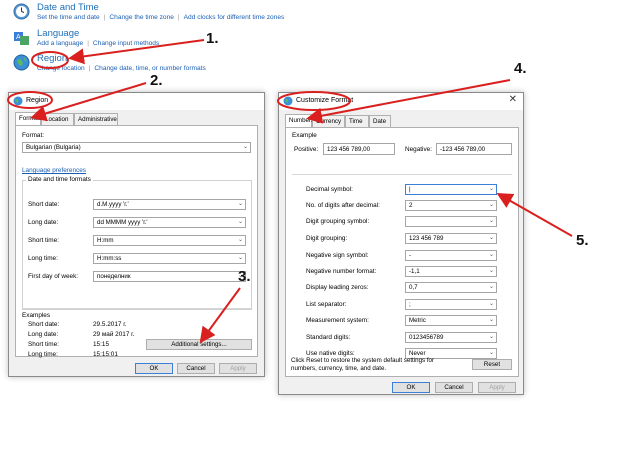  I want to click on change-location-link: Change location, so click(61, 68).